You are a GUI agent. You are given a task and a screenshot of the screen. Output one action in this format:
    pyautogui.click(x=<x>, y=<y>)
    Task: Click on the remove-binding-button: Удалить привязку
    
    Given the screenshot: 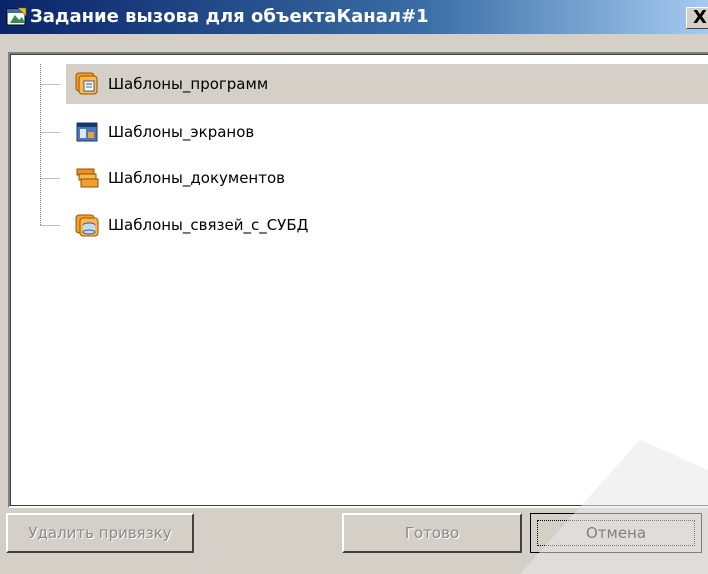 What is the action you would take?
    pyautogui.click(x=100, y=533)
    